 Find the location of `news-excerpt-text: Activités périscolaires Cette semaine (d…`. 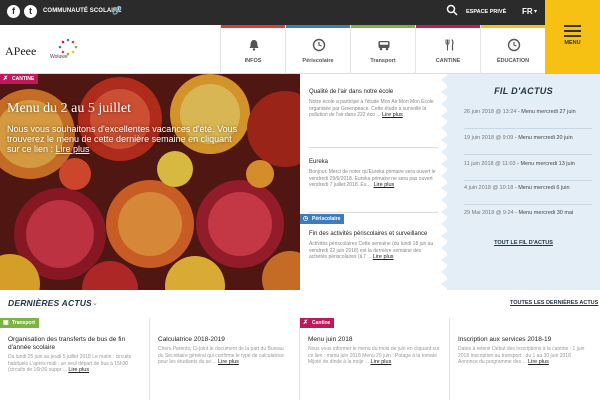

news-excerpt-text: Activités périscolaires Cette semaine (d… is located at coordinates (371, 250).